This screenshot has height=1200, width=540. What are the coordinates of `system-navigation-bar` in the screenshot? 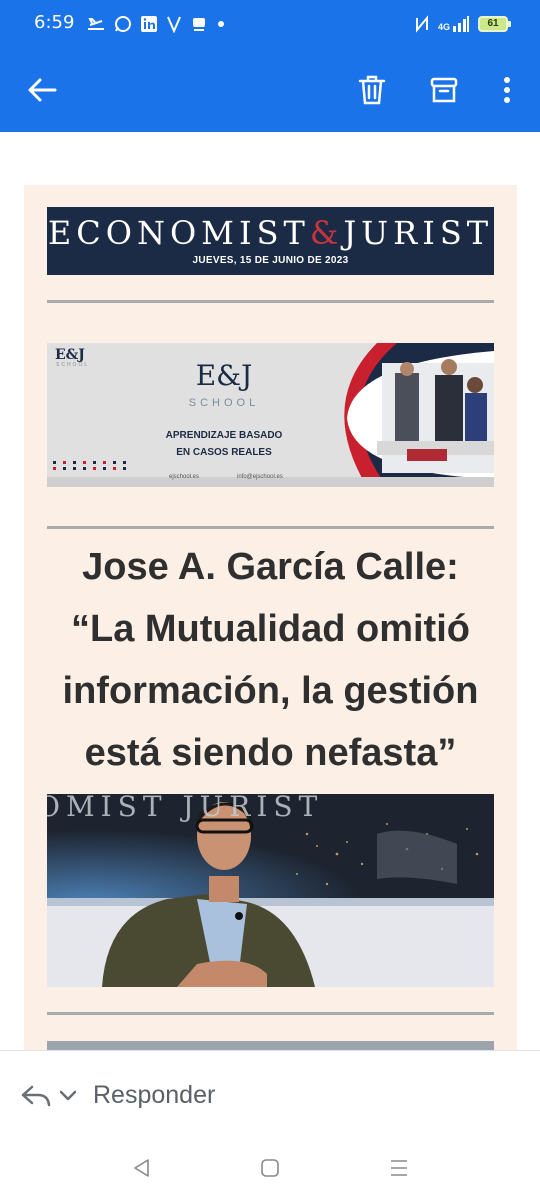 It's located at (270, 1170).